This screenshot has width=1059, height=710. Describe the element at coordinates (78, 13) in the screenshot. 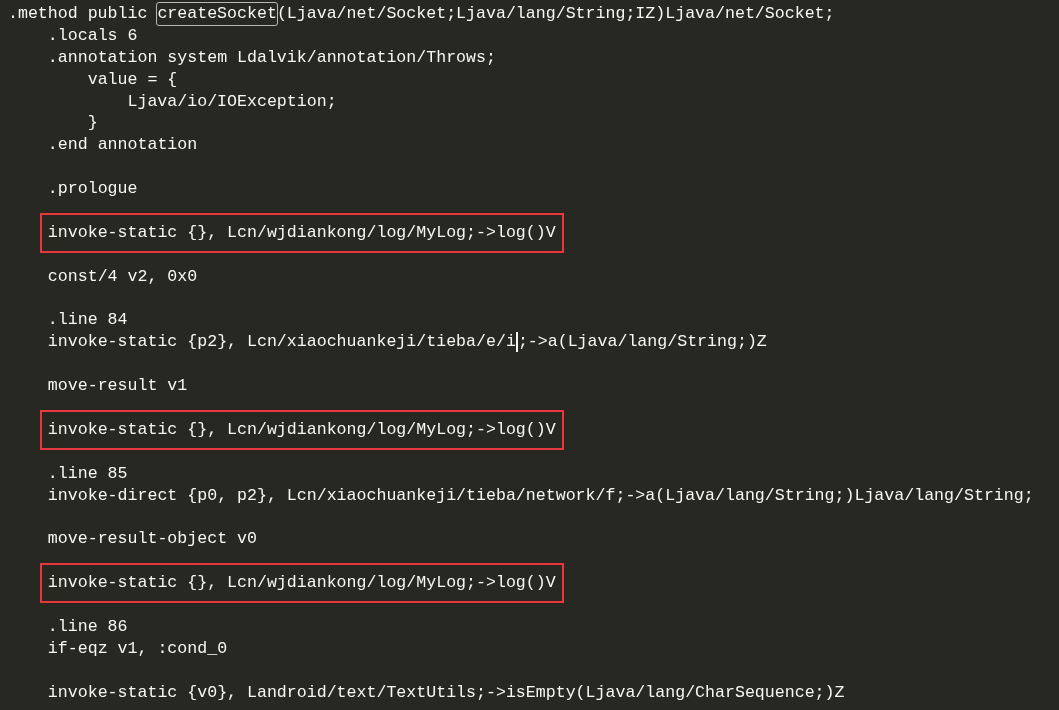

I see `code-text: .method public` at that location.